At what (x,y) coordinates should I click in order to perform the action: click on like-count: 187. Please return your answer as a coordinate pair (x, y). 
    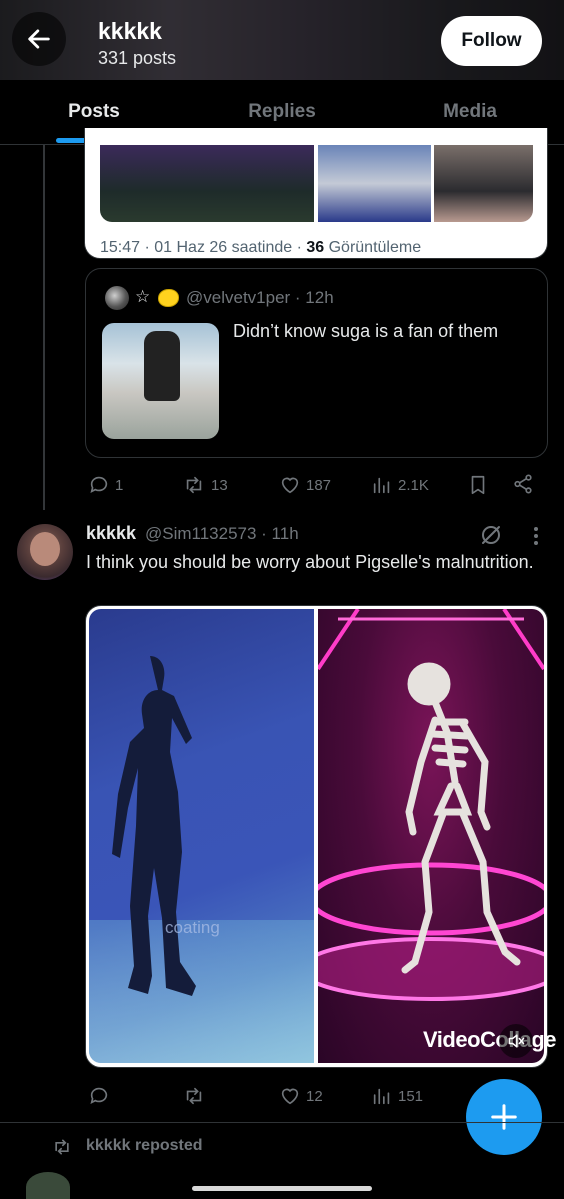
    Looking at the image, I should click on (319, 485).